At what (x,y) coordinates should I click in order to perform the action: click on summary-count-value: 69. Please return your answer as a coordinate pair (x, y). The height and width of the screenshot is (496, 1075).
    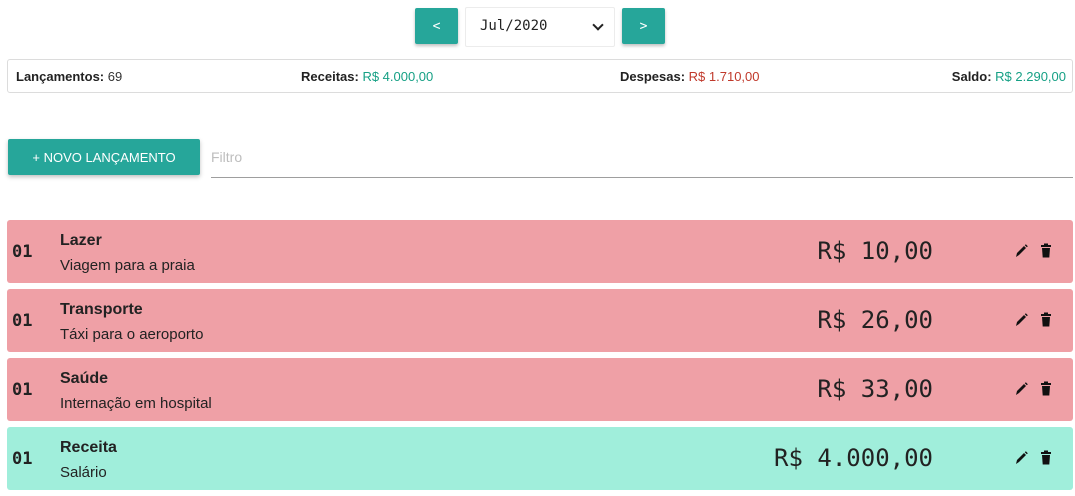
    Looking at the image, I should click on (115, 76).